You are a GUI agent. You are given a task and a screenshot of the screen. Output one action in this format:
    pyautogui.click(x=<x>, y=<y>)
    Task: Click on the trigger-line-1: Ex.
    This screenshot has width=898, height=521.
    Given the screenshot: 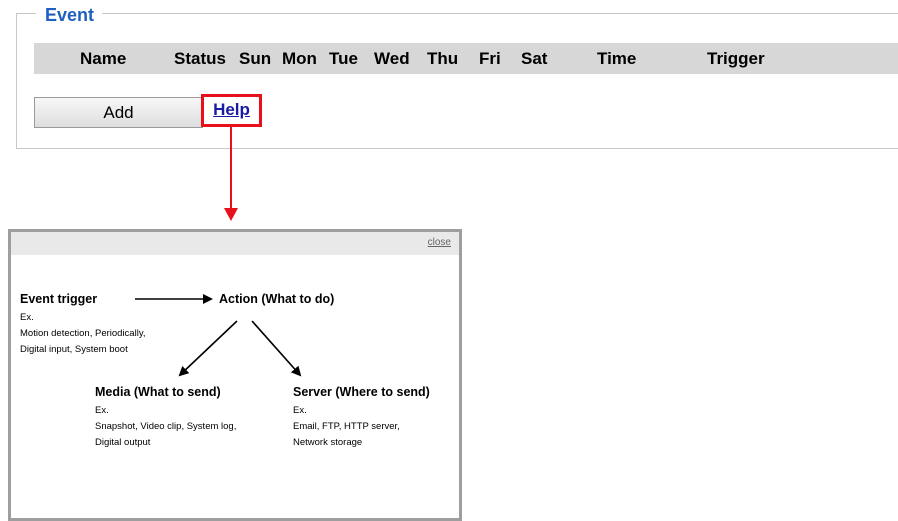 What is the action you would take?
    pyautogui.click(x=27, y=317)
    